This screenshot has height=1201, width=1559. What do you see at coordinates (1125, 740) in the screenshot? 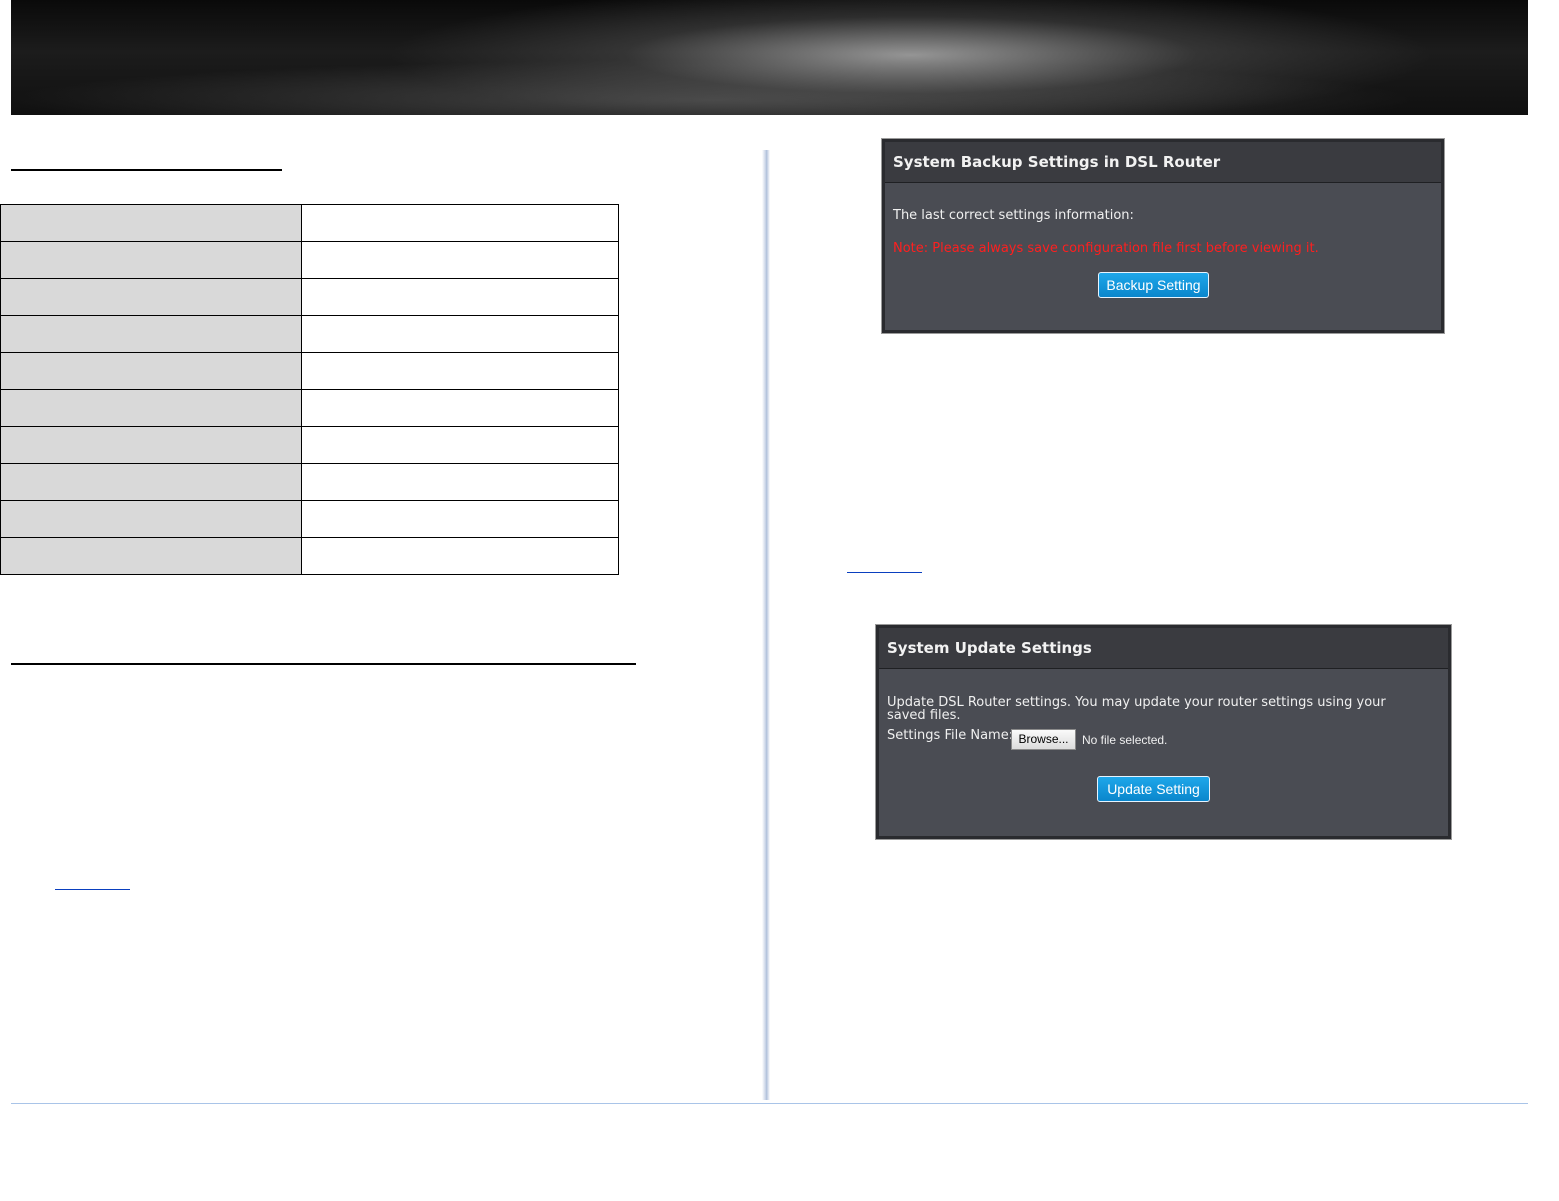
I see `file-status-text: No file selected.` at bounding box center [1125, 740].